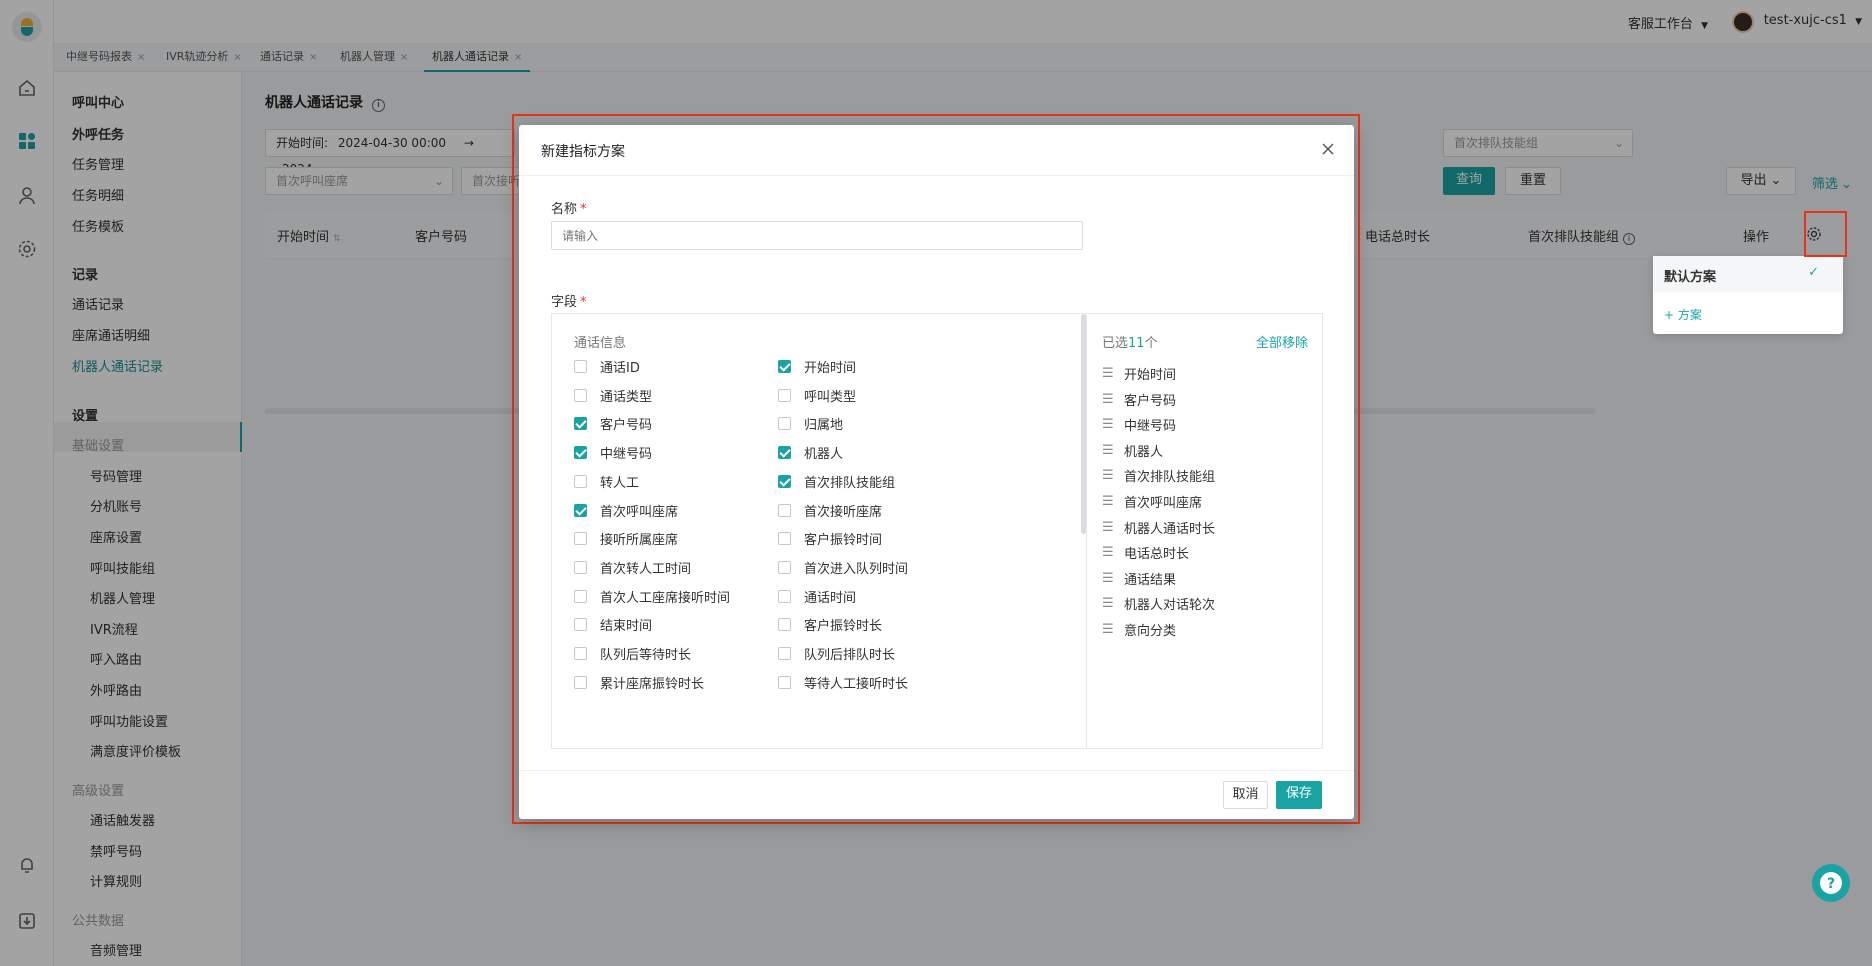  I want to click on selected-item: ☰ 电话总时长, so click(1145, 552).